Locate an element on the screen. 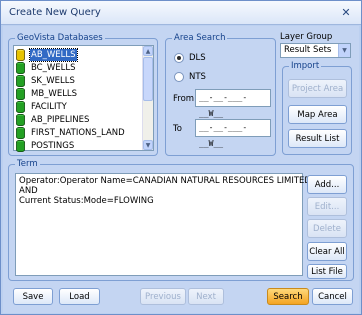  dialog-title: Create New Query is located at coordinates (55, 12).